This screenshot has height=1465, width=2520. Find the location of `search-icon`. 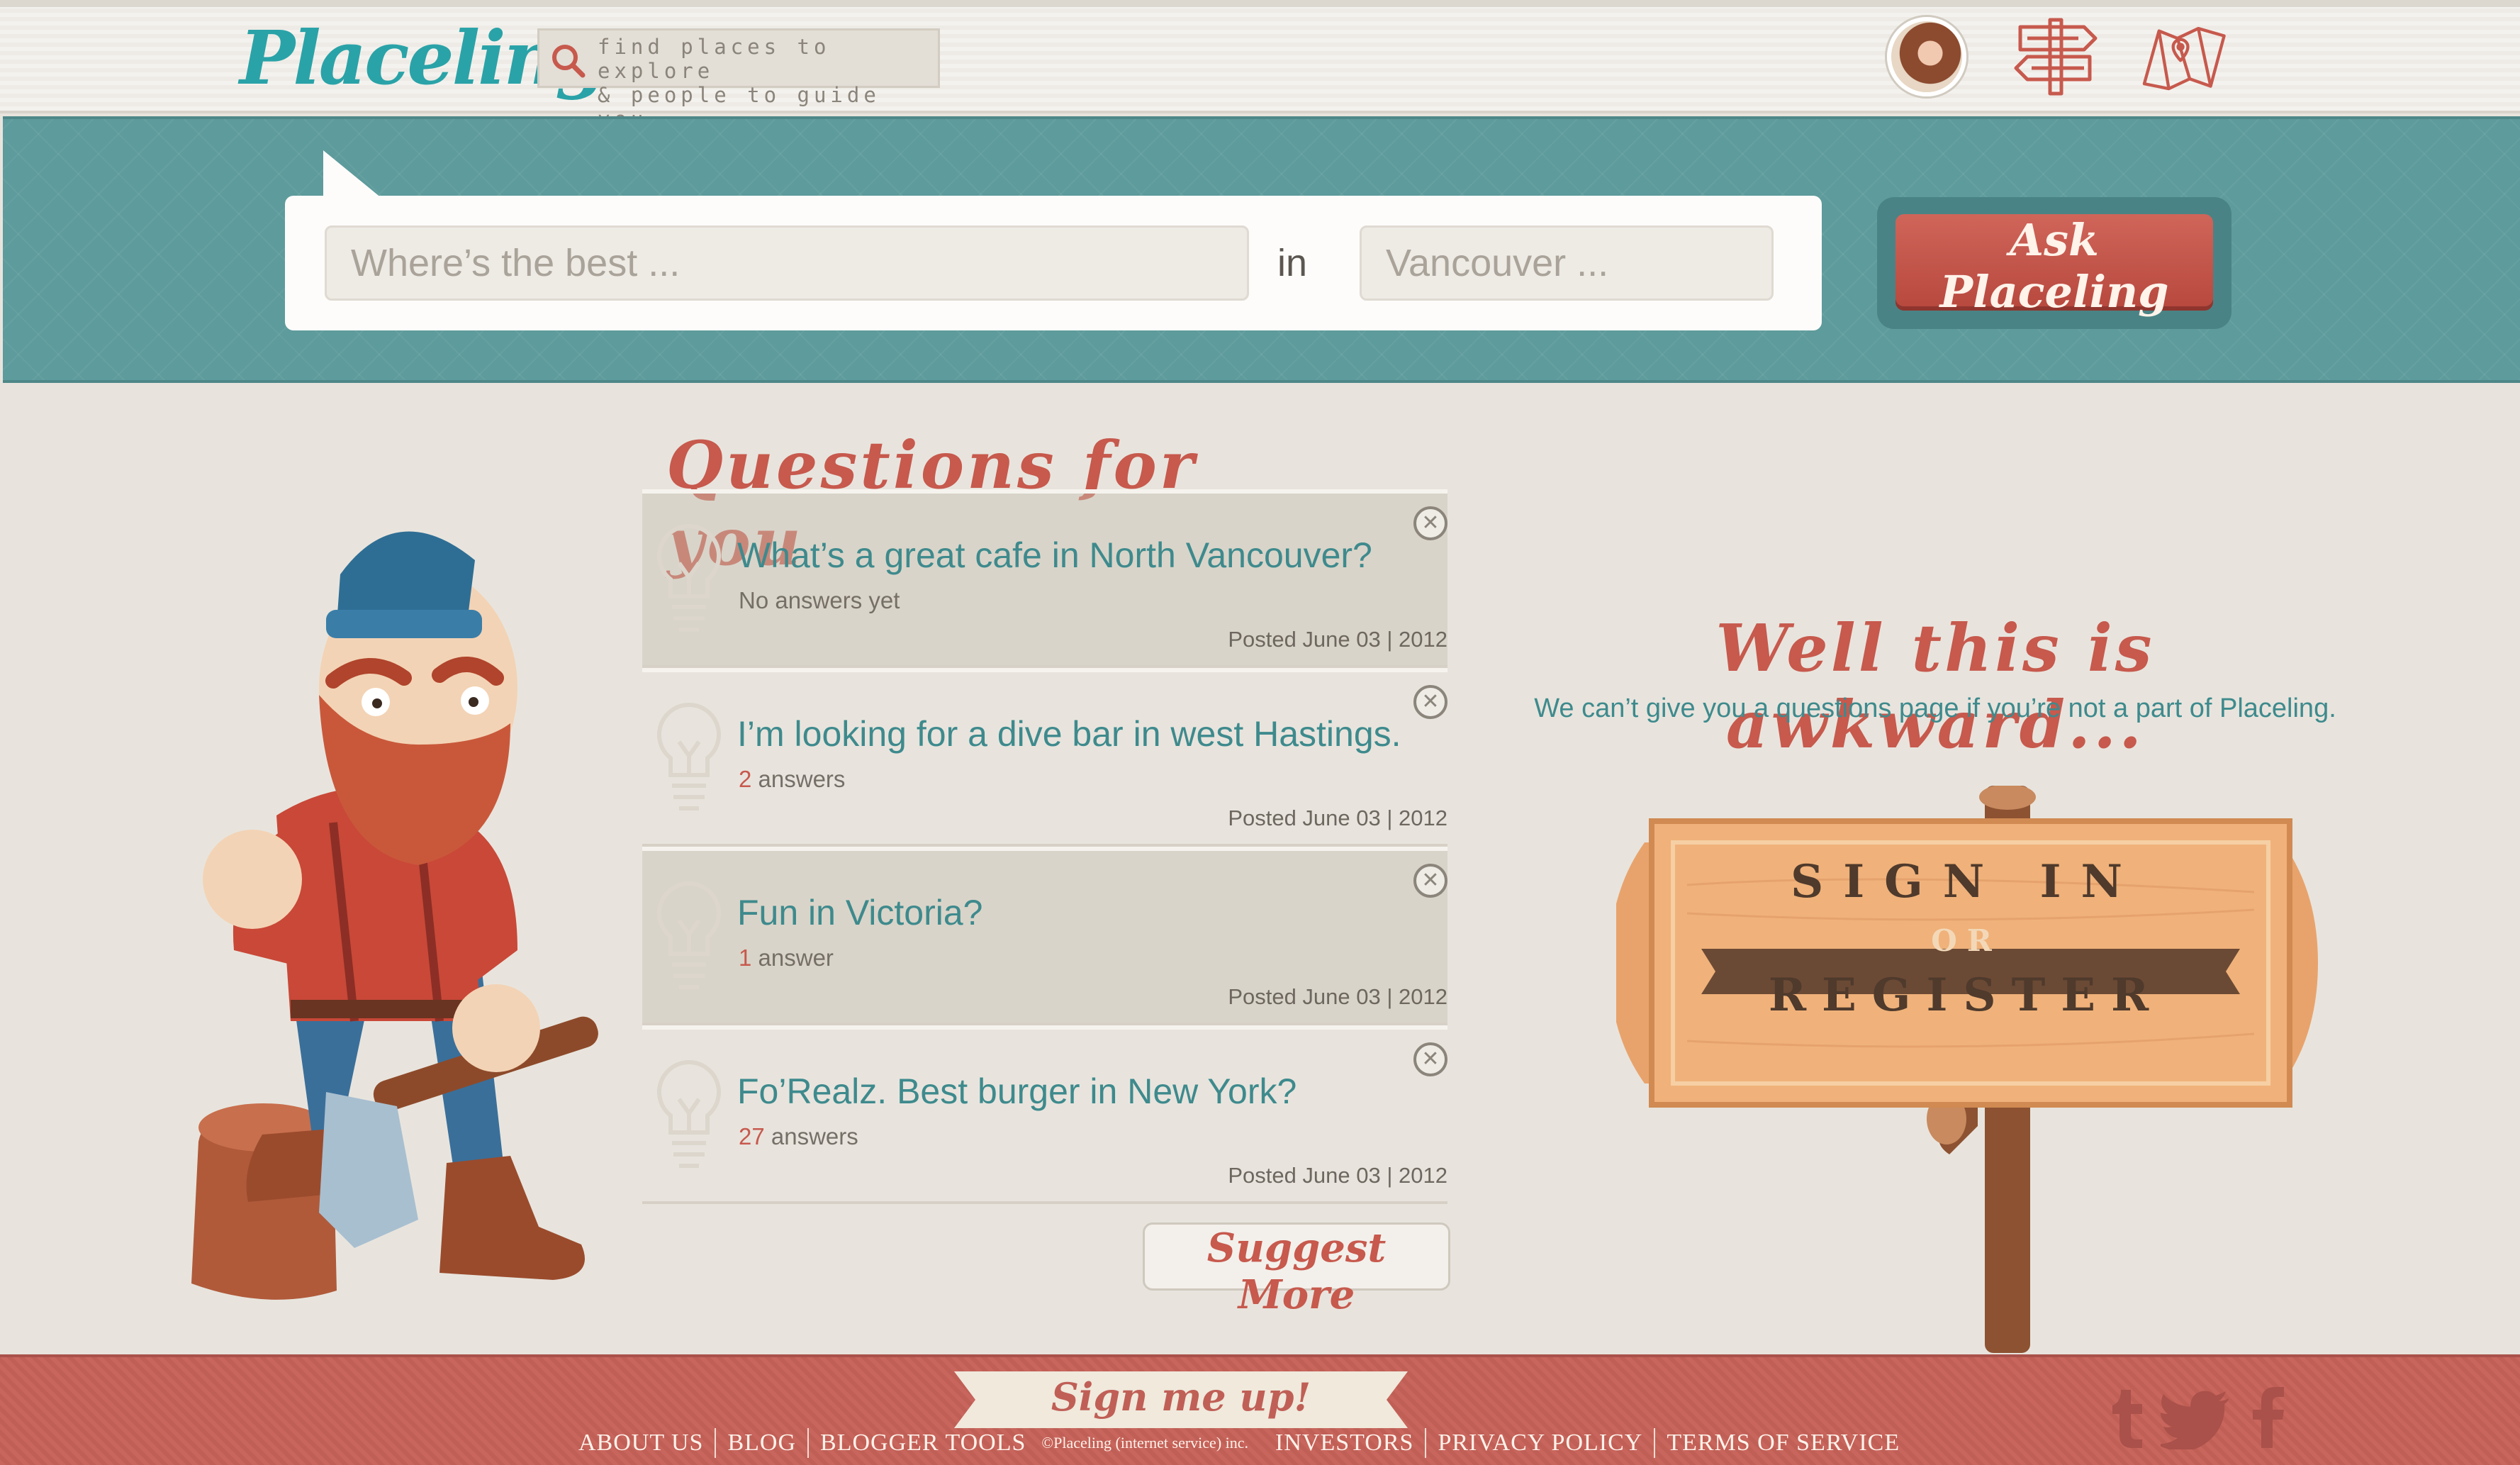

search-icon is located at coordinates (569, 62).